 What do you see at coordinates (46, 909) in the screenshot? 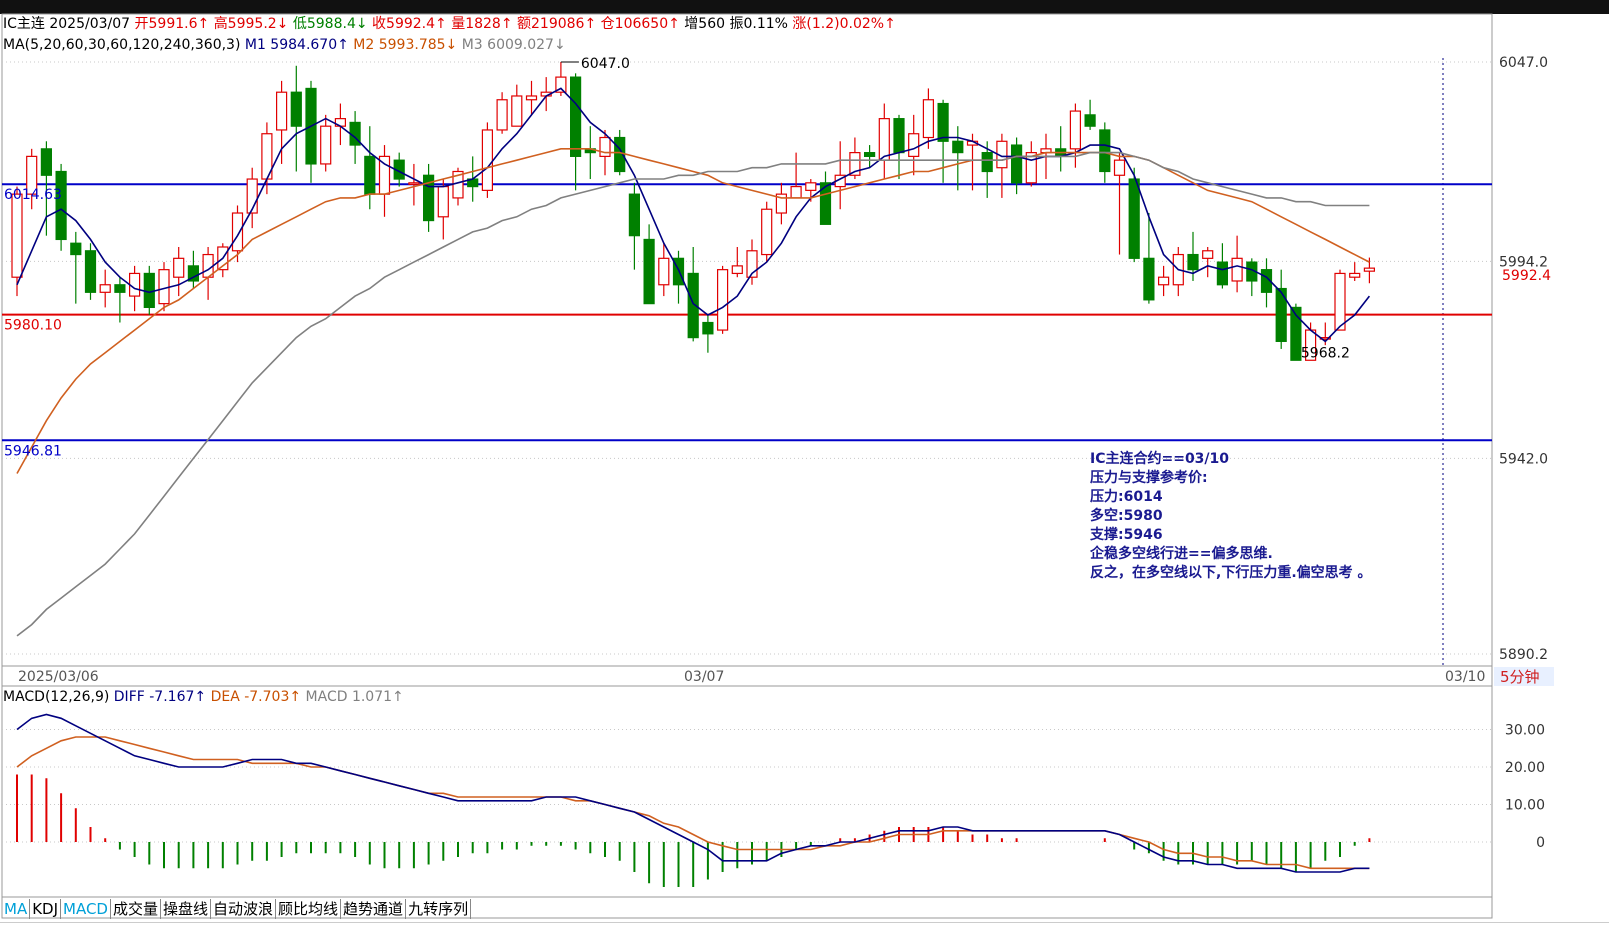
I see `tab-kdj: KDJ` at bounding box center [46, 909].